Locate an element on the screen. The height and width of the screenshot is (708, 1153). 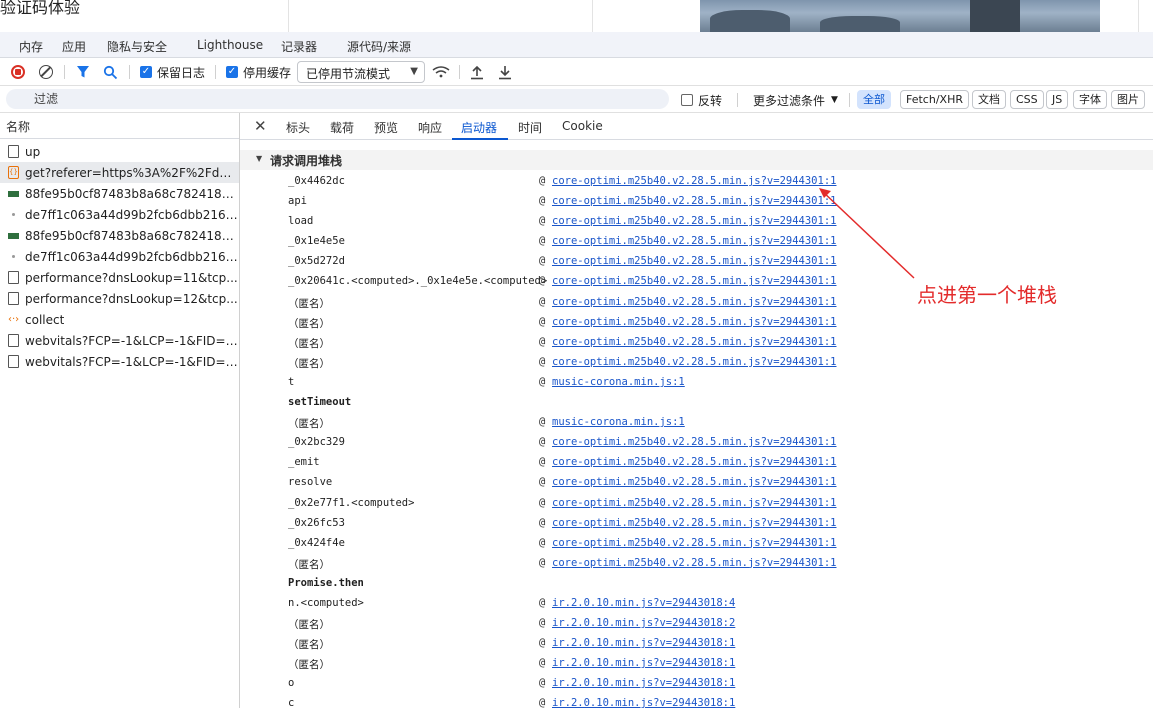
function-name: o is located at coordinates (291, 683).